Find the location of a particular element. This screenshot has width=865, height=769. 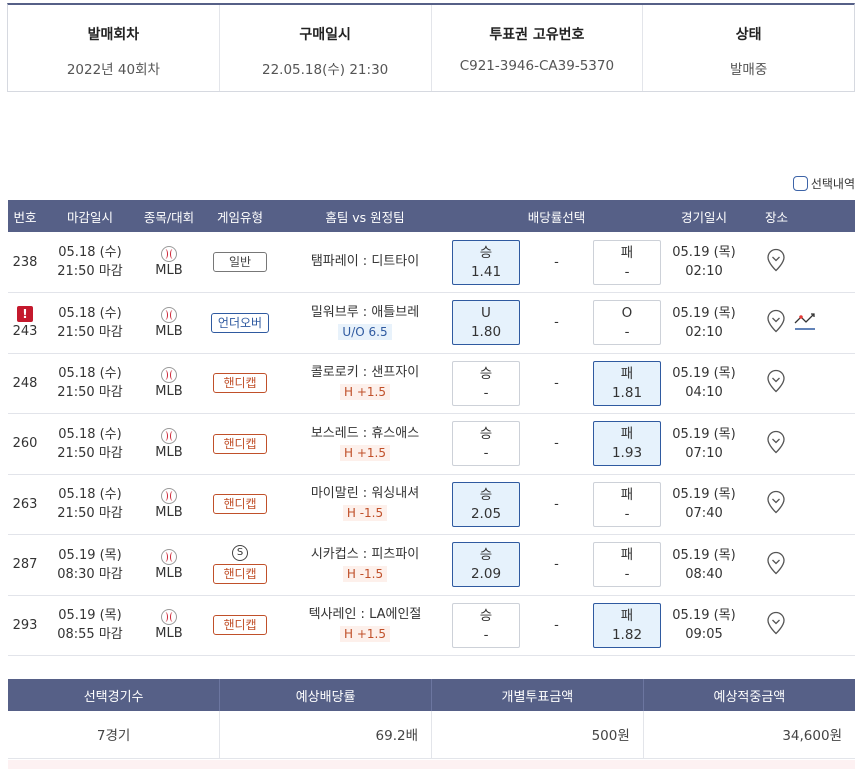

odds-left-cell: 승- is located at coordinates (486, 444).